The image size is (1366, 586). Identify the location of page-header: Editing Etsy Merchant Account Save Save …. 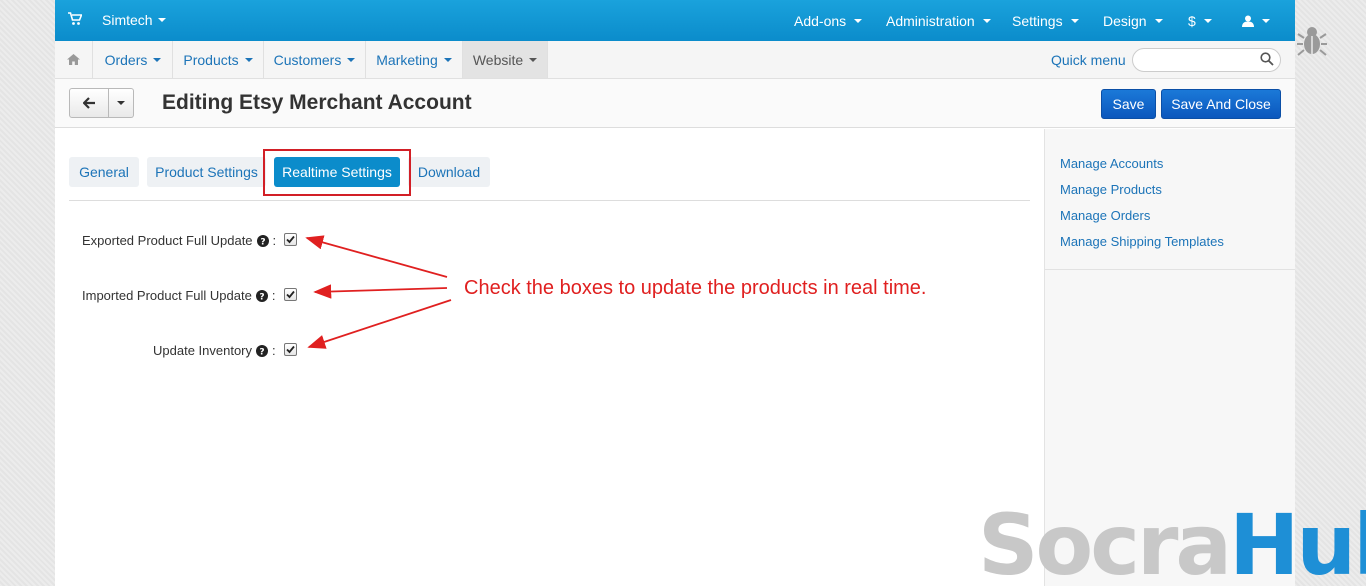
(675, 103).